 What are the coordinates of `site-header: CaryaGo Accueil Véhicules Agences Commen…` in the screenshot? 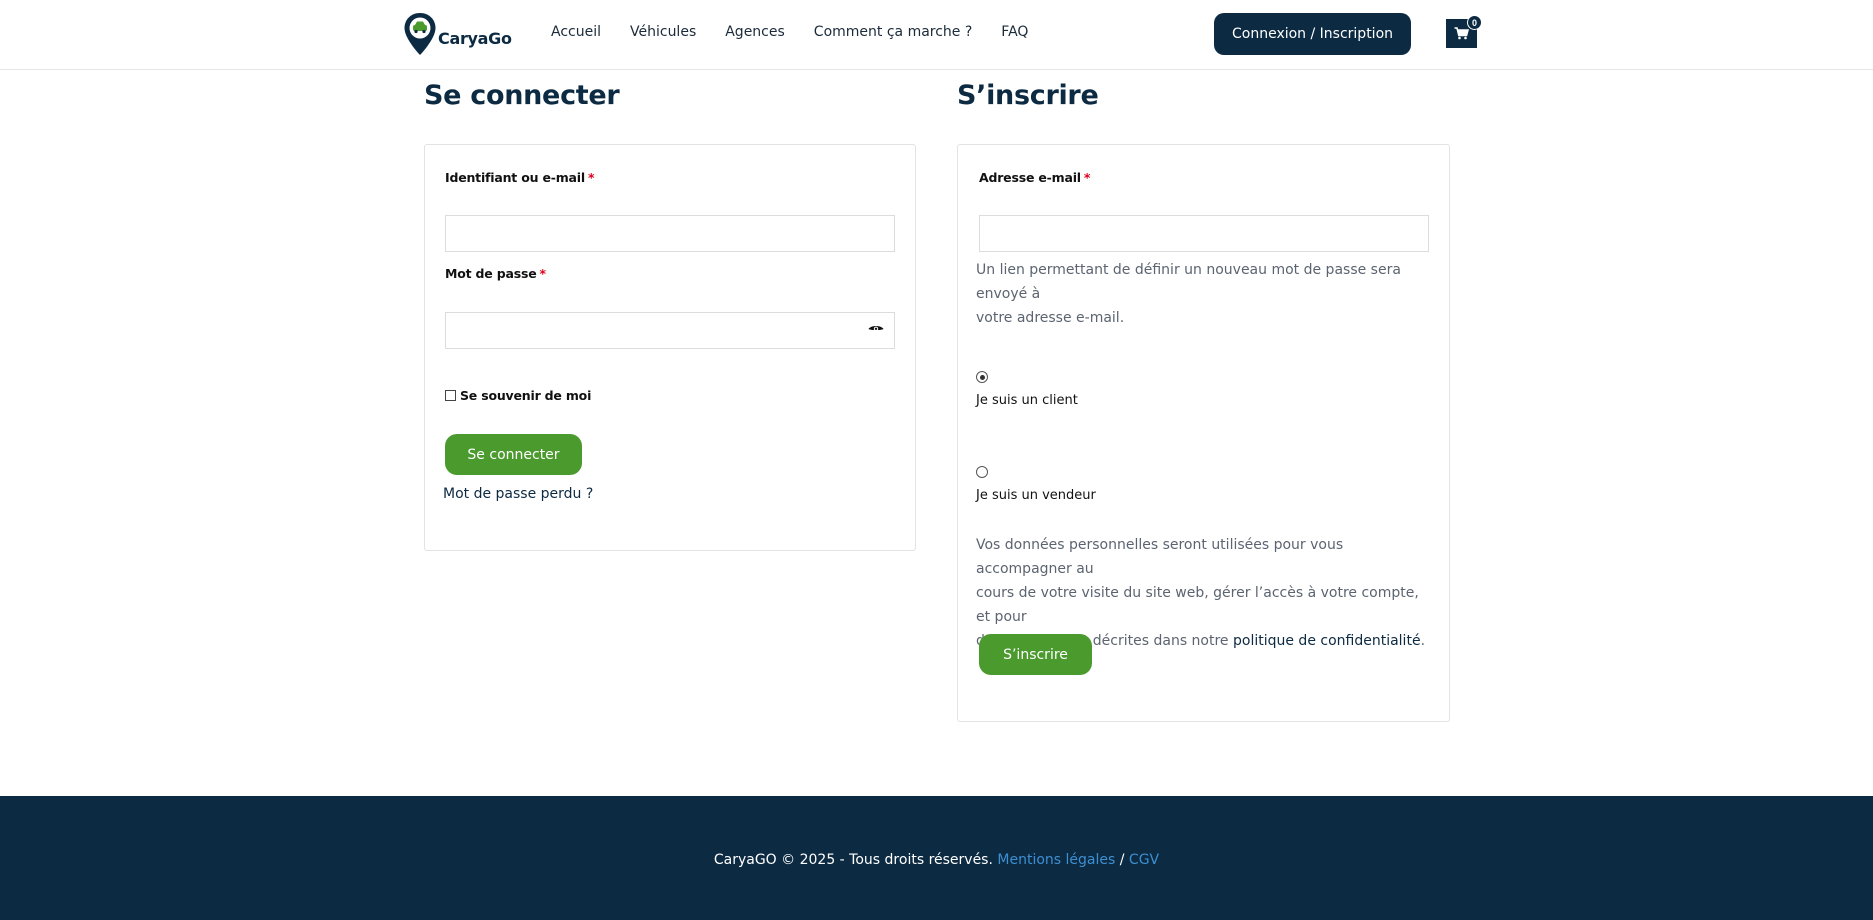 It's located at (936, 35).